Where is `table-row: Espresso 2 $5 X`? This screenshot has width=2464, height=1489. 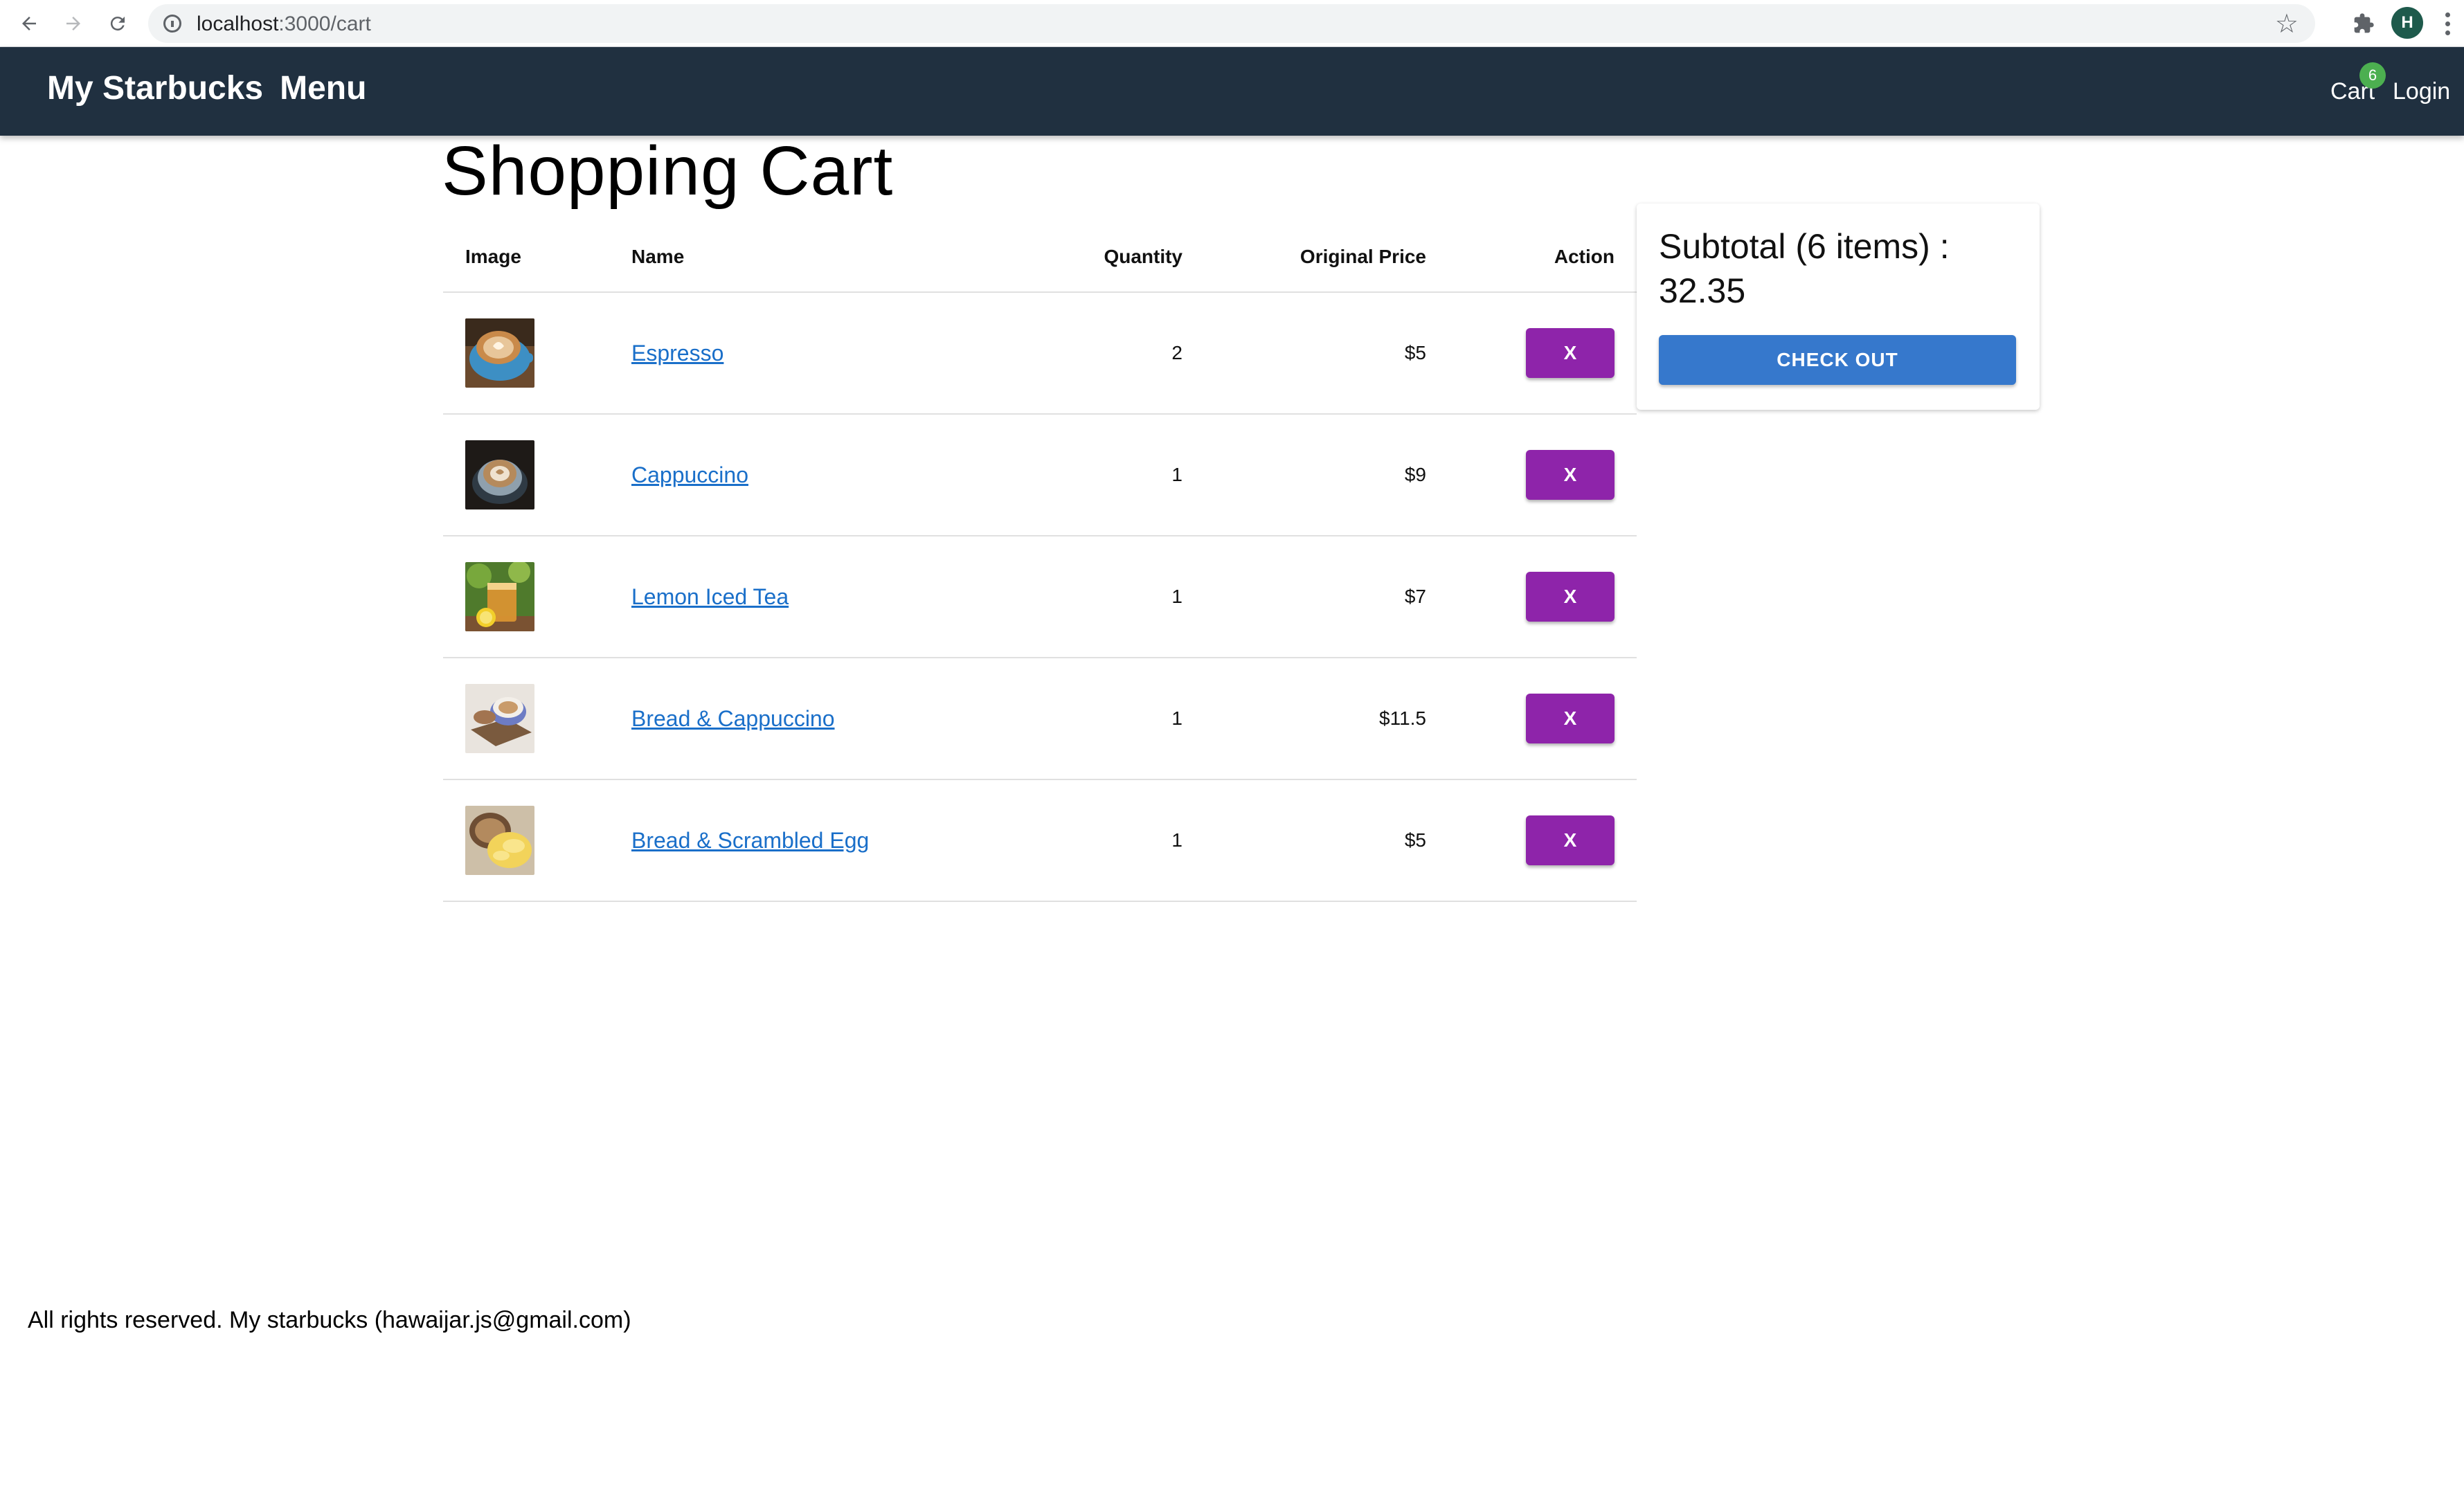 table-row: Espresso 2 $5 X is located at coordinates (1040, 353).